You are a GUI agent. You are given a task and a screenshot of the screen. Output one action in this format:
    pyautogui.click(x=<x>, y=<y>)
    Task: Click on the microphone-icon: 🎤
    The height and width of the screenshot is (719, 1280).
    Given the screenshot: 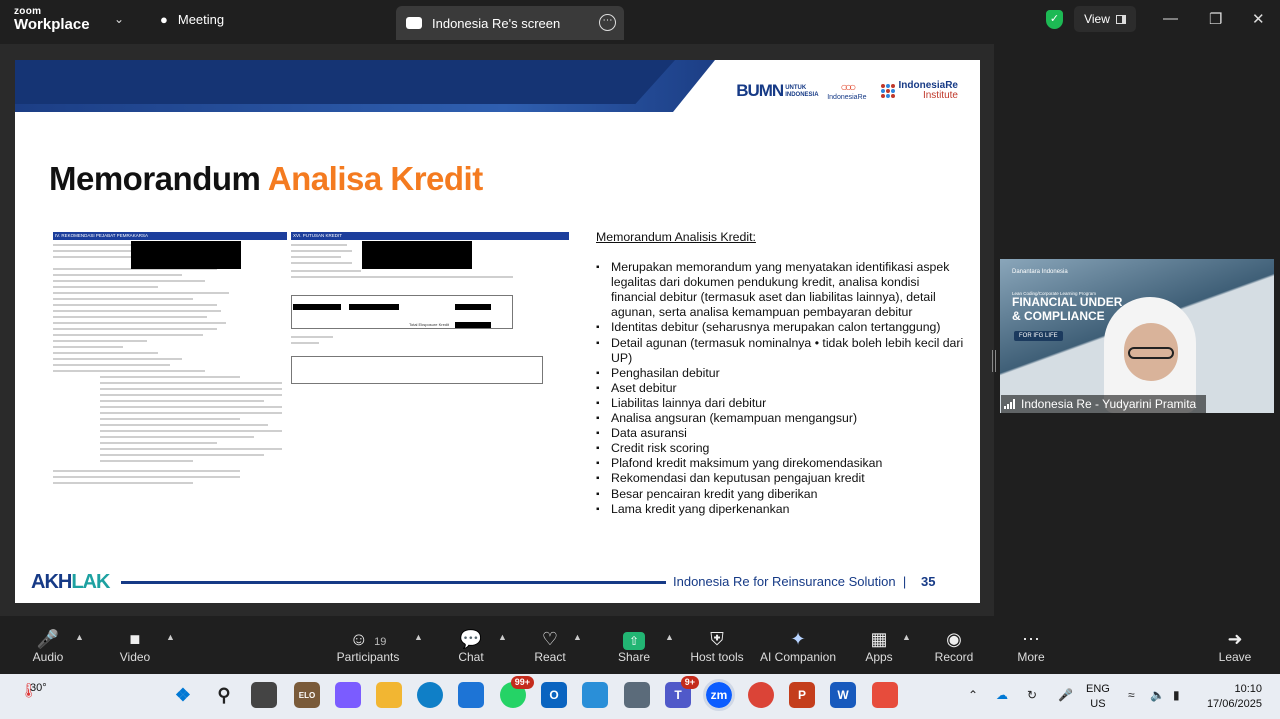 What is the action you would take?
    pyautogui.click(x=1065, y=695)
    